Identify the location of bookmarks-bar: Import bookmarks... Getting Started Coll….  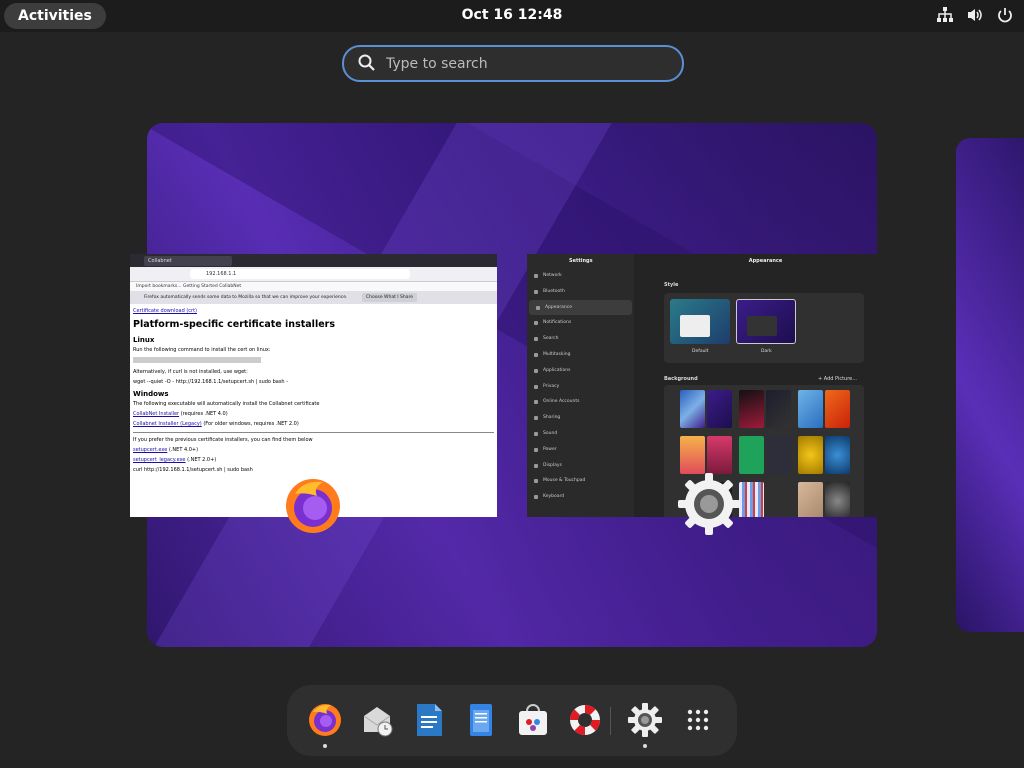
(313, 286).